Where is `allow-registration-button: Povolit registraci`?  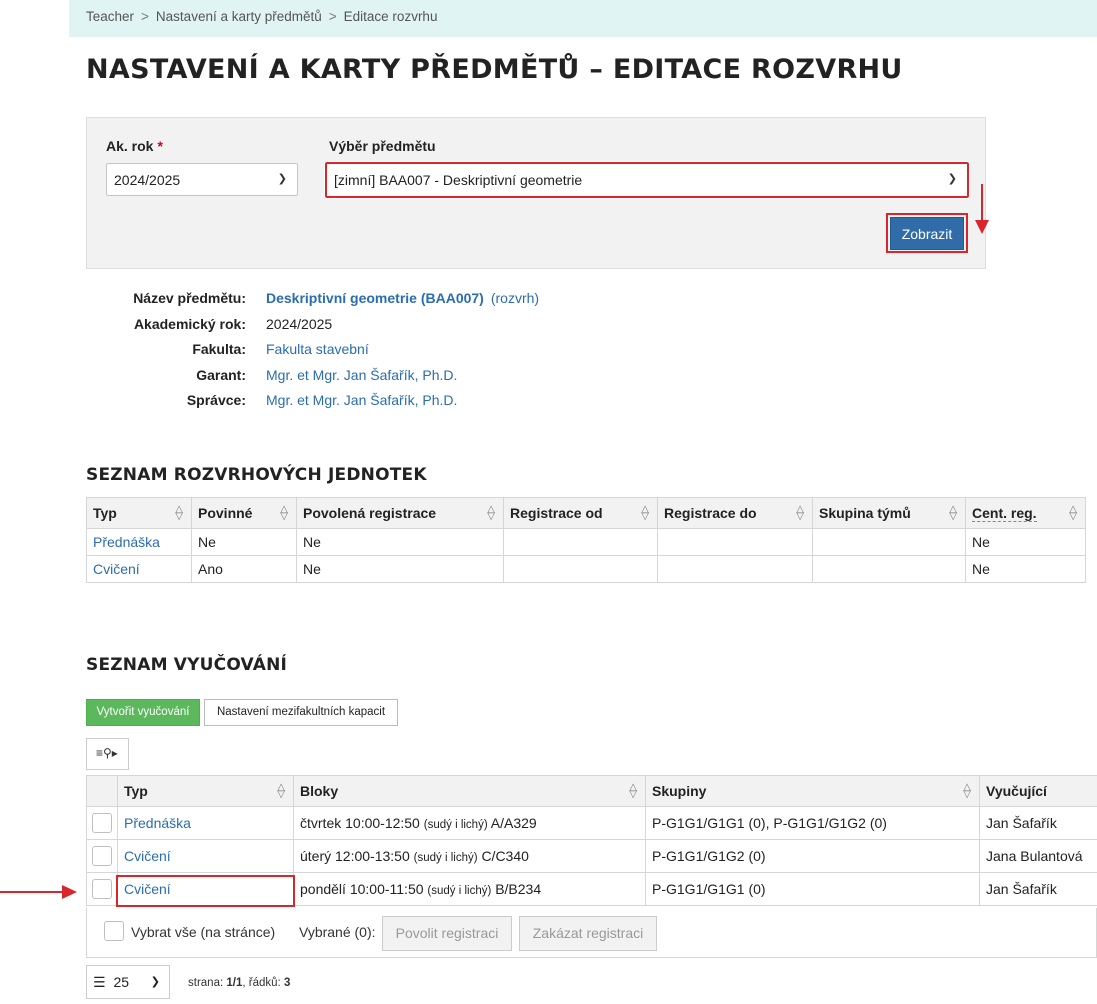
allow-registration-button: Povolit registraci is located at coordinates (447, 933).